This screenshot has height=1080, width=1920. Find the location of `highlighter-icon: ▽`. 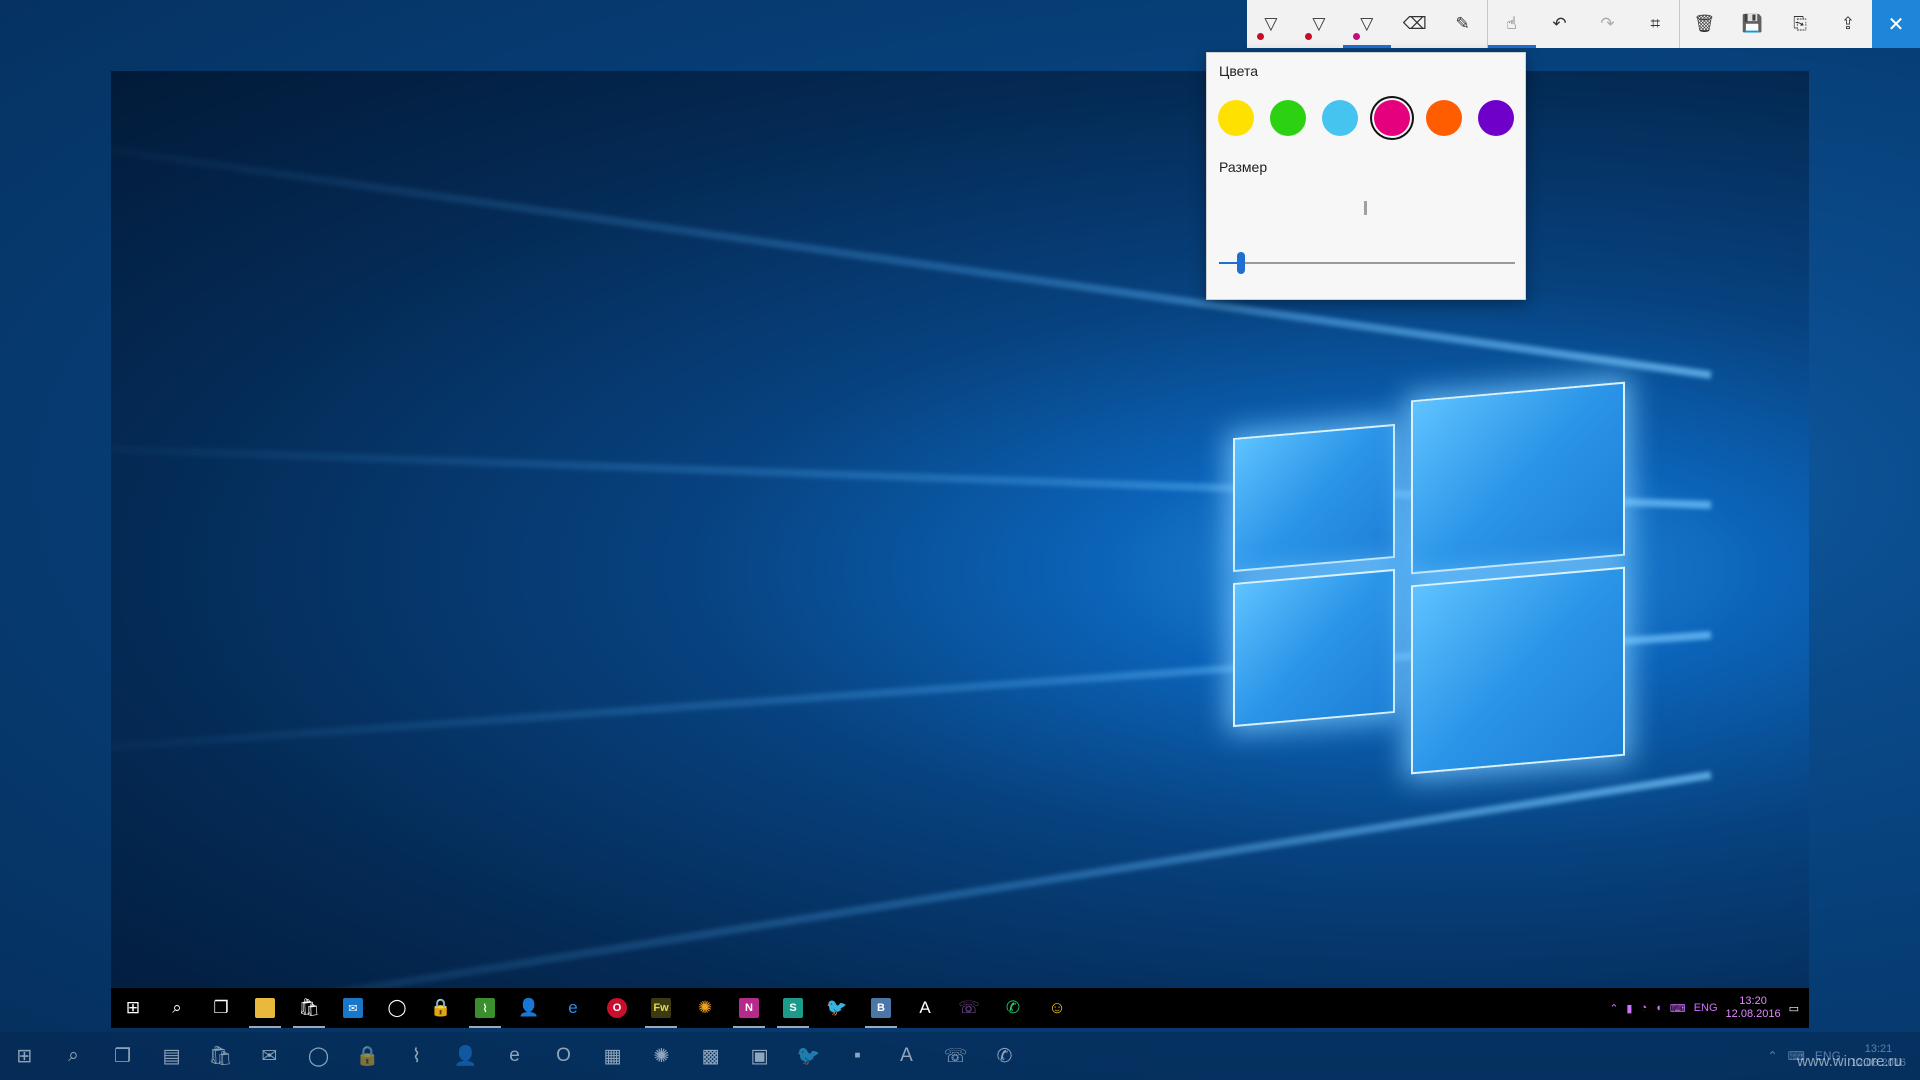

highlighter-icon: ▽ is located at coordinates (1367, 23).